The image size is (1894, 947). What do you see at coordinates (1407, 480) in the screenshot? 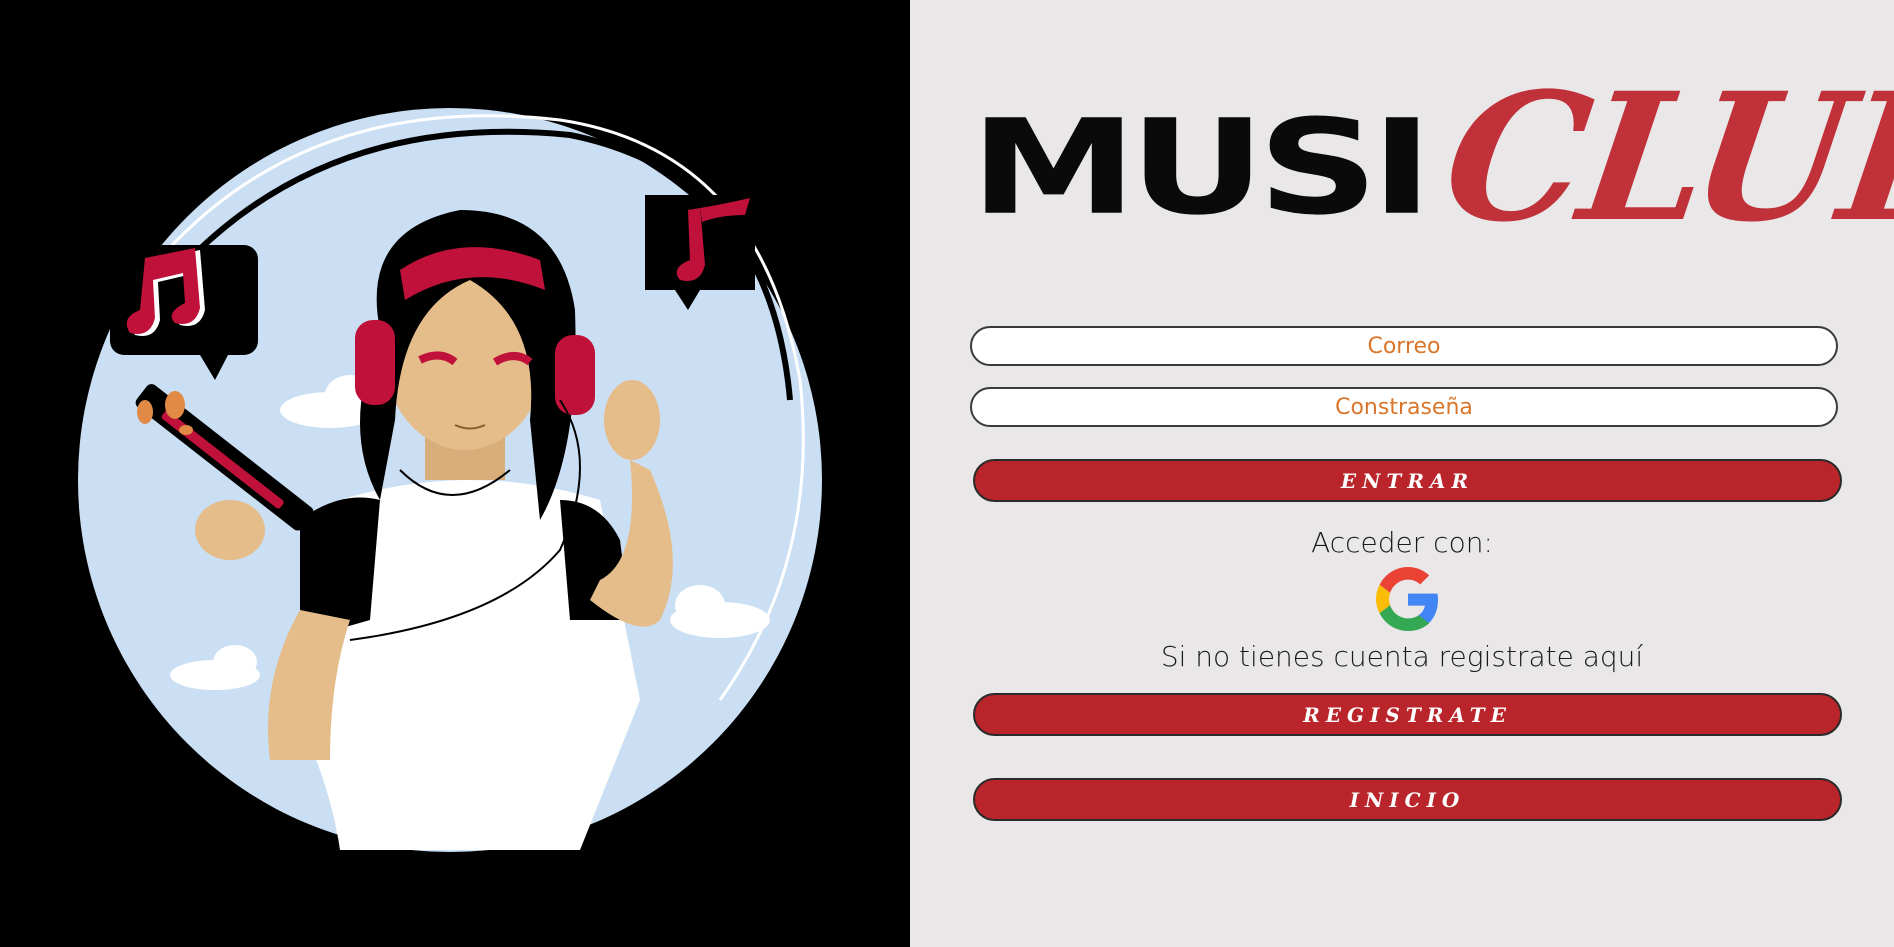
I see `login-button: ENTRAR` at bounding box center [1407, 480].